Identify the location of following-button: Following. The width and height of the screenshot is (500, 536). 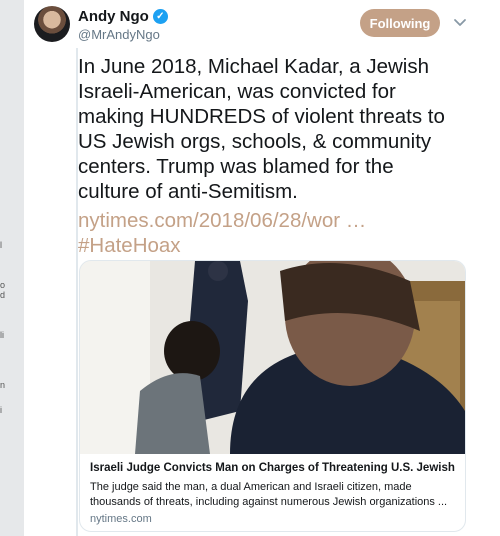
(400, 23).